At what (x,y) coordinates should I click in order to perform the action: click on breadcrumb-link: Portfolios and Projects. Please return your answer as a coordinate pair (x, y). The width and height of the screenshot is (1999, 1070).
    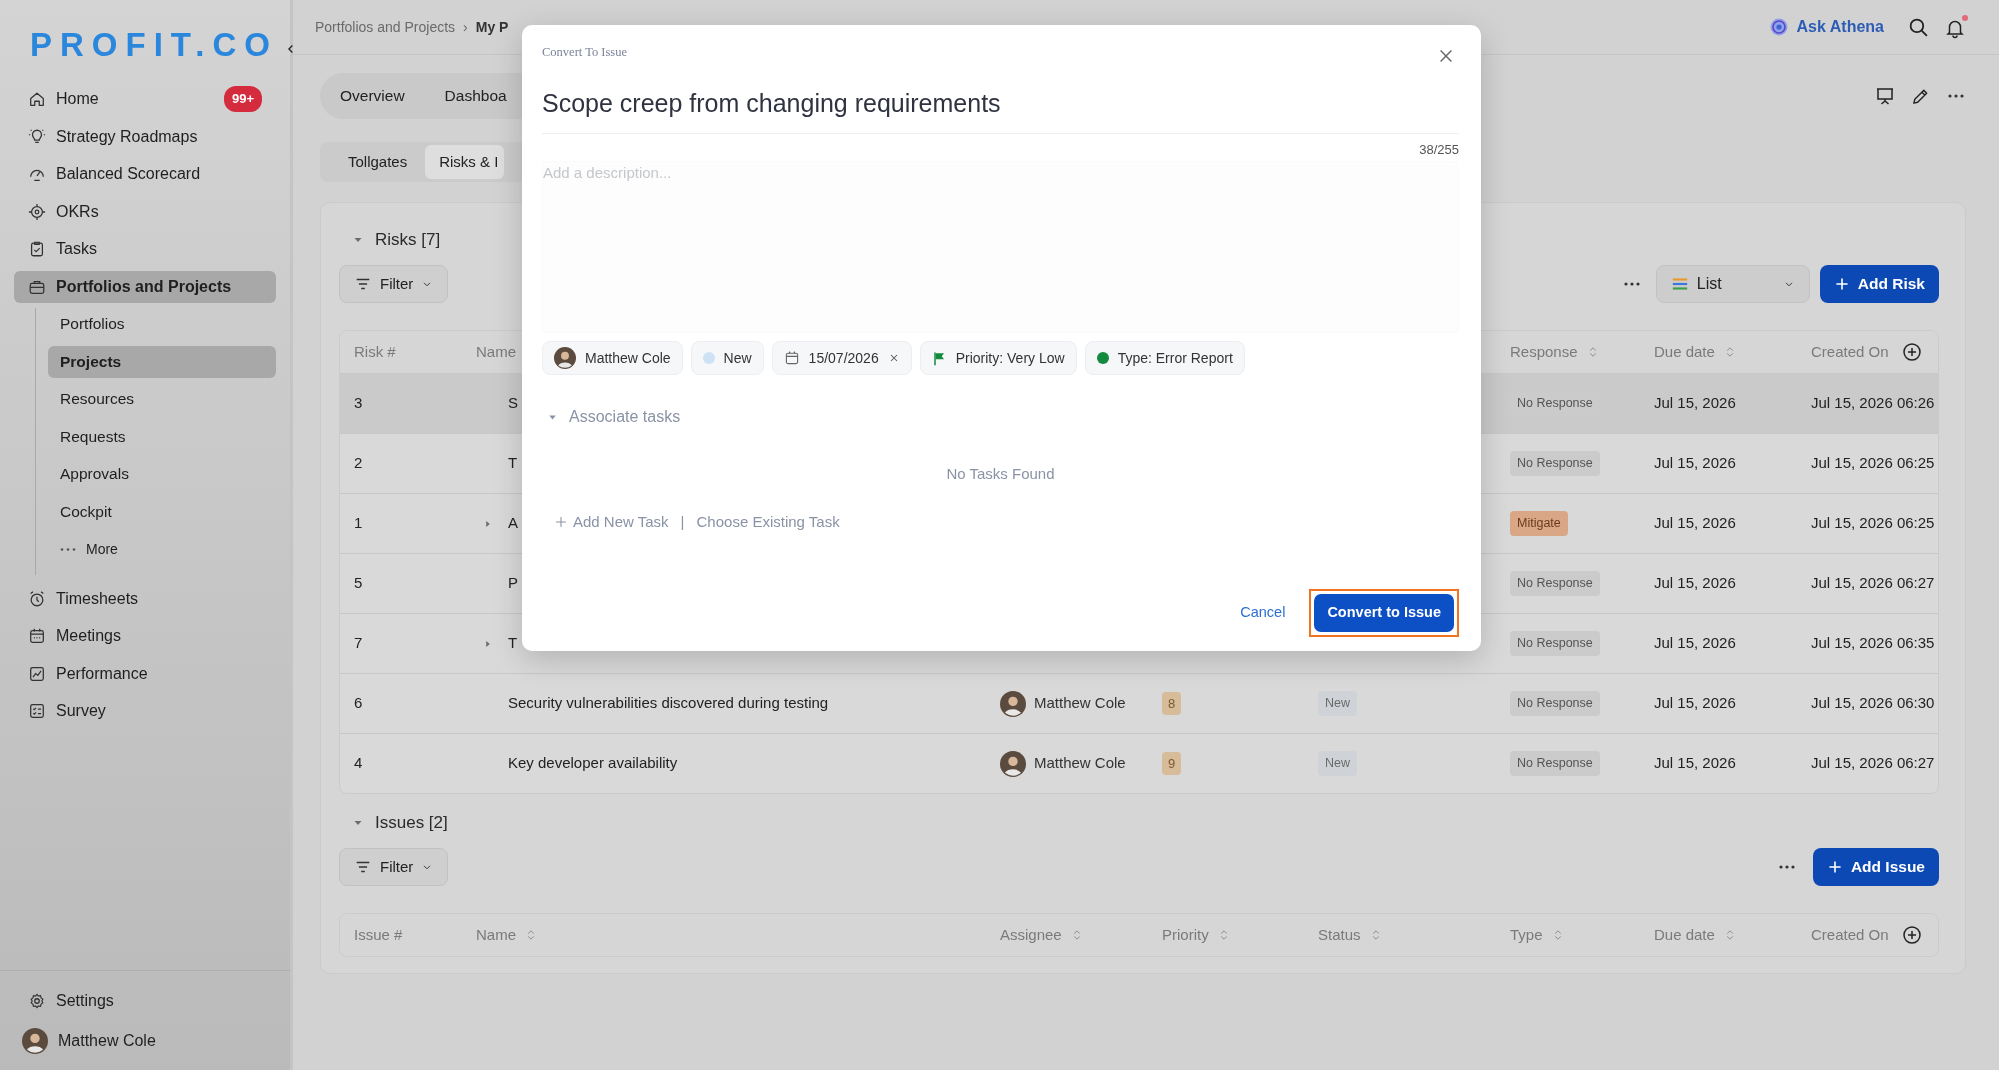
    Looking at the image, I should click on (385, 27).